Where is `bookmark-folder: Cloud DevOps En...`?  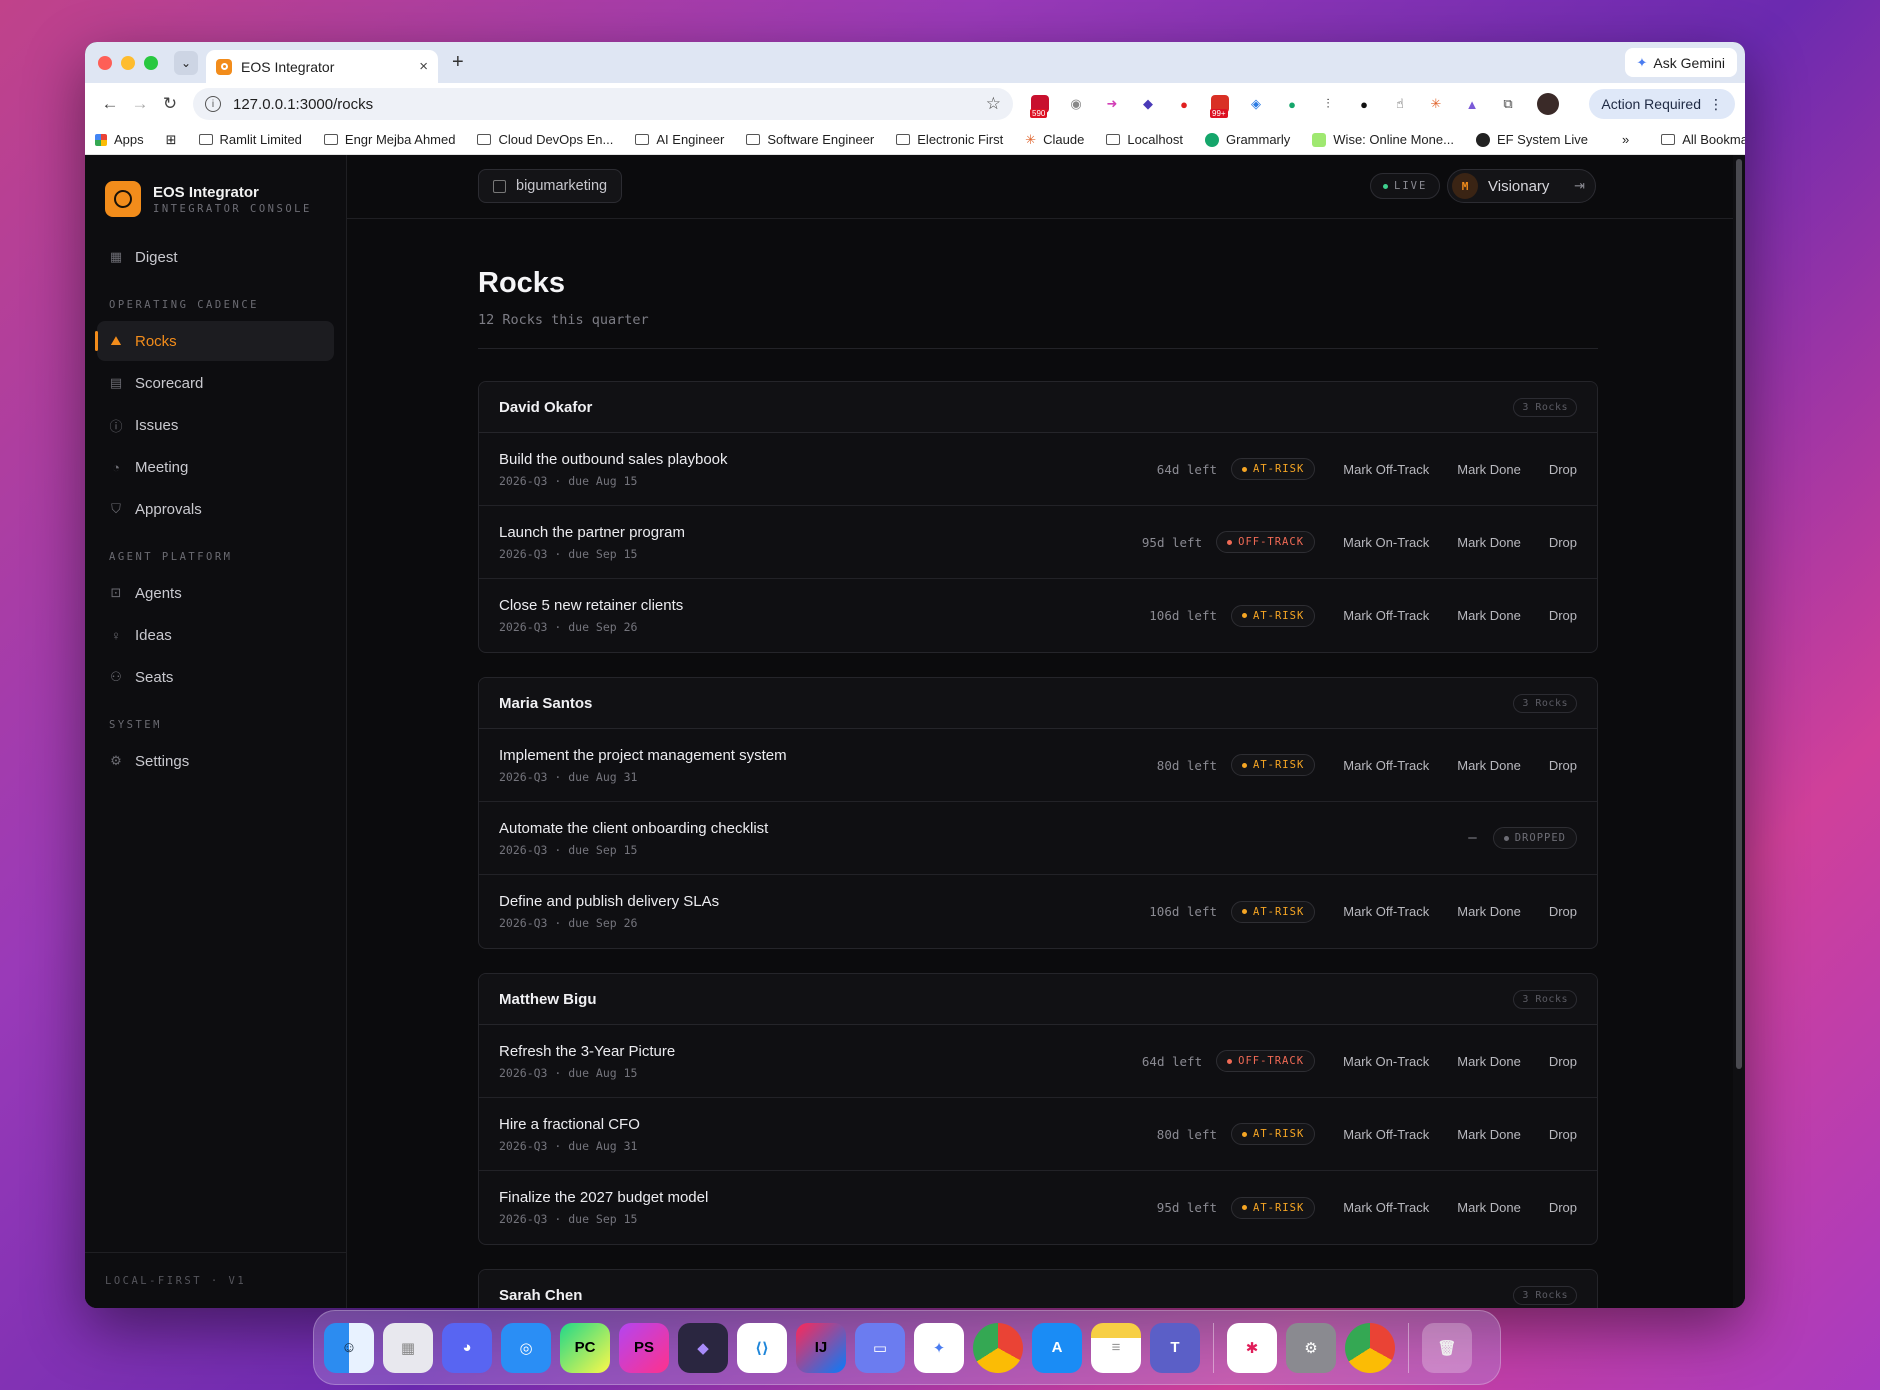 bookmark-folder: Cloud DevOps En... is located at coordinates (545, 139).